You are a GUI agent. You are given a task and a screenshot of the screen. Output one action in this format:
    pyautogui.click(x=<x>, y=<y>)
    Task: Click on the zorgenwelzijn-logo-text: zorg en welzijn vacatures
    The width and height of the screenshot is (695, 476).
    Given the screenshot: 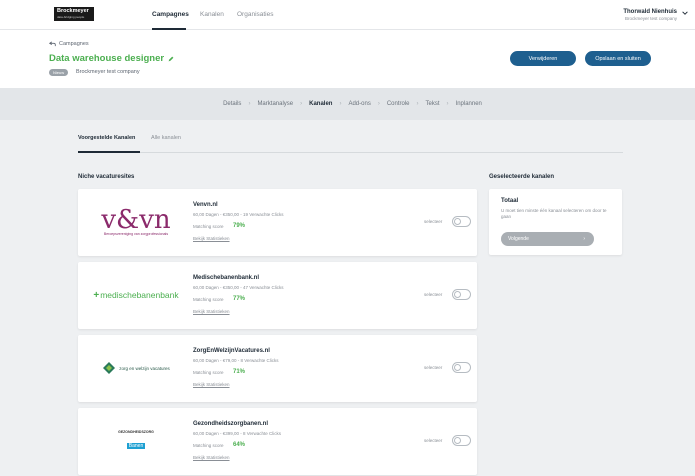 What is the action you would take?
    pyautogui.click(x=144, y=368)
    